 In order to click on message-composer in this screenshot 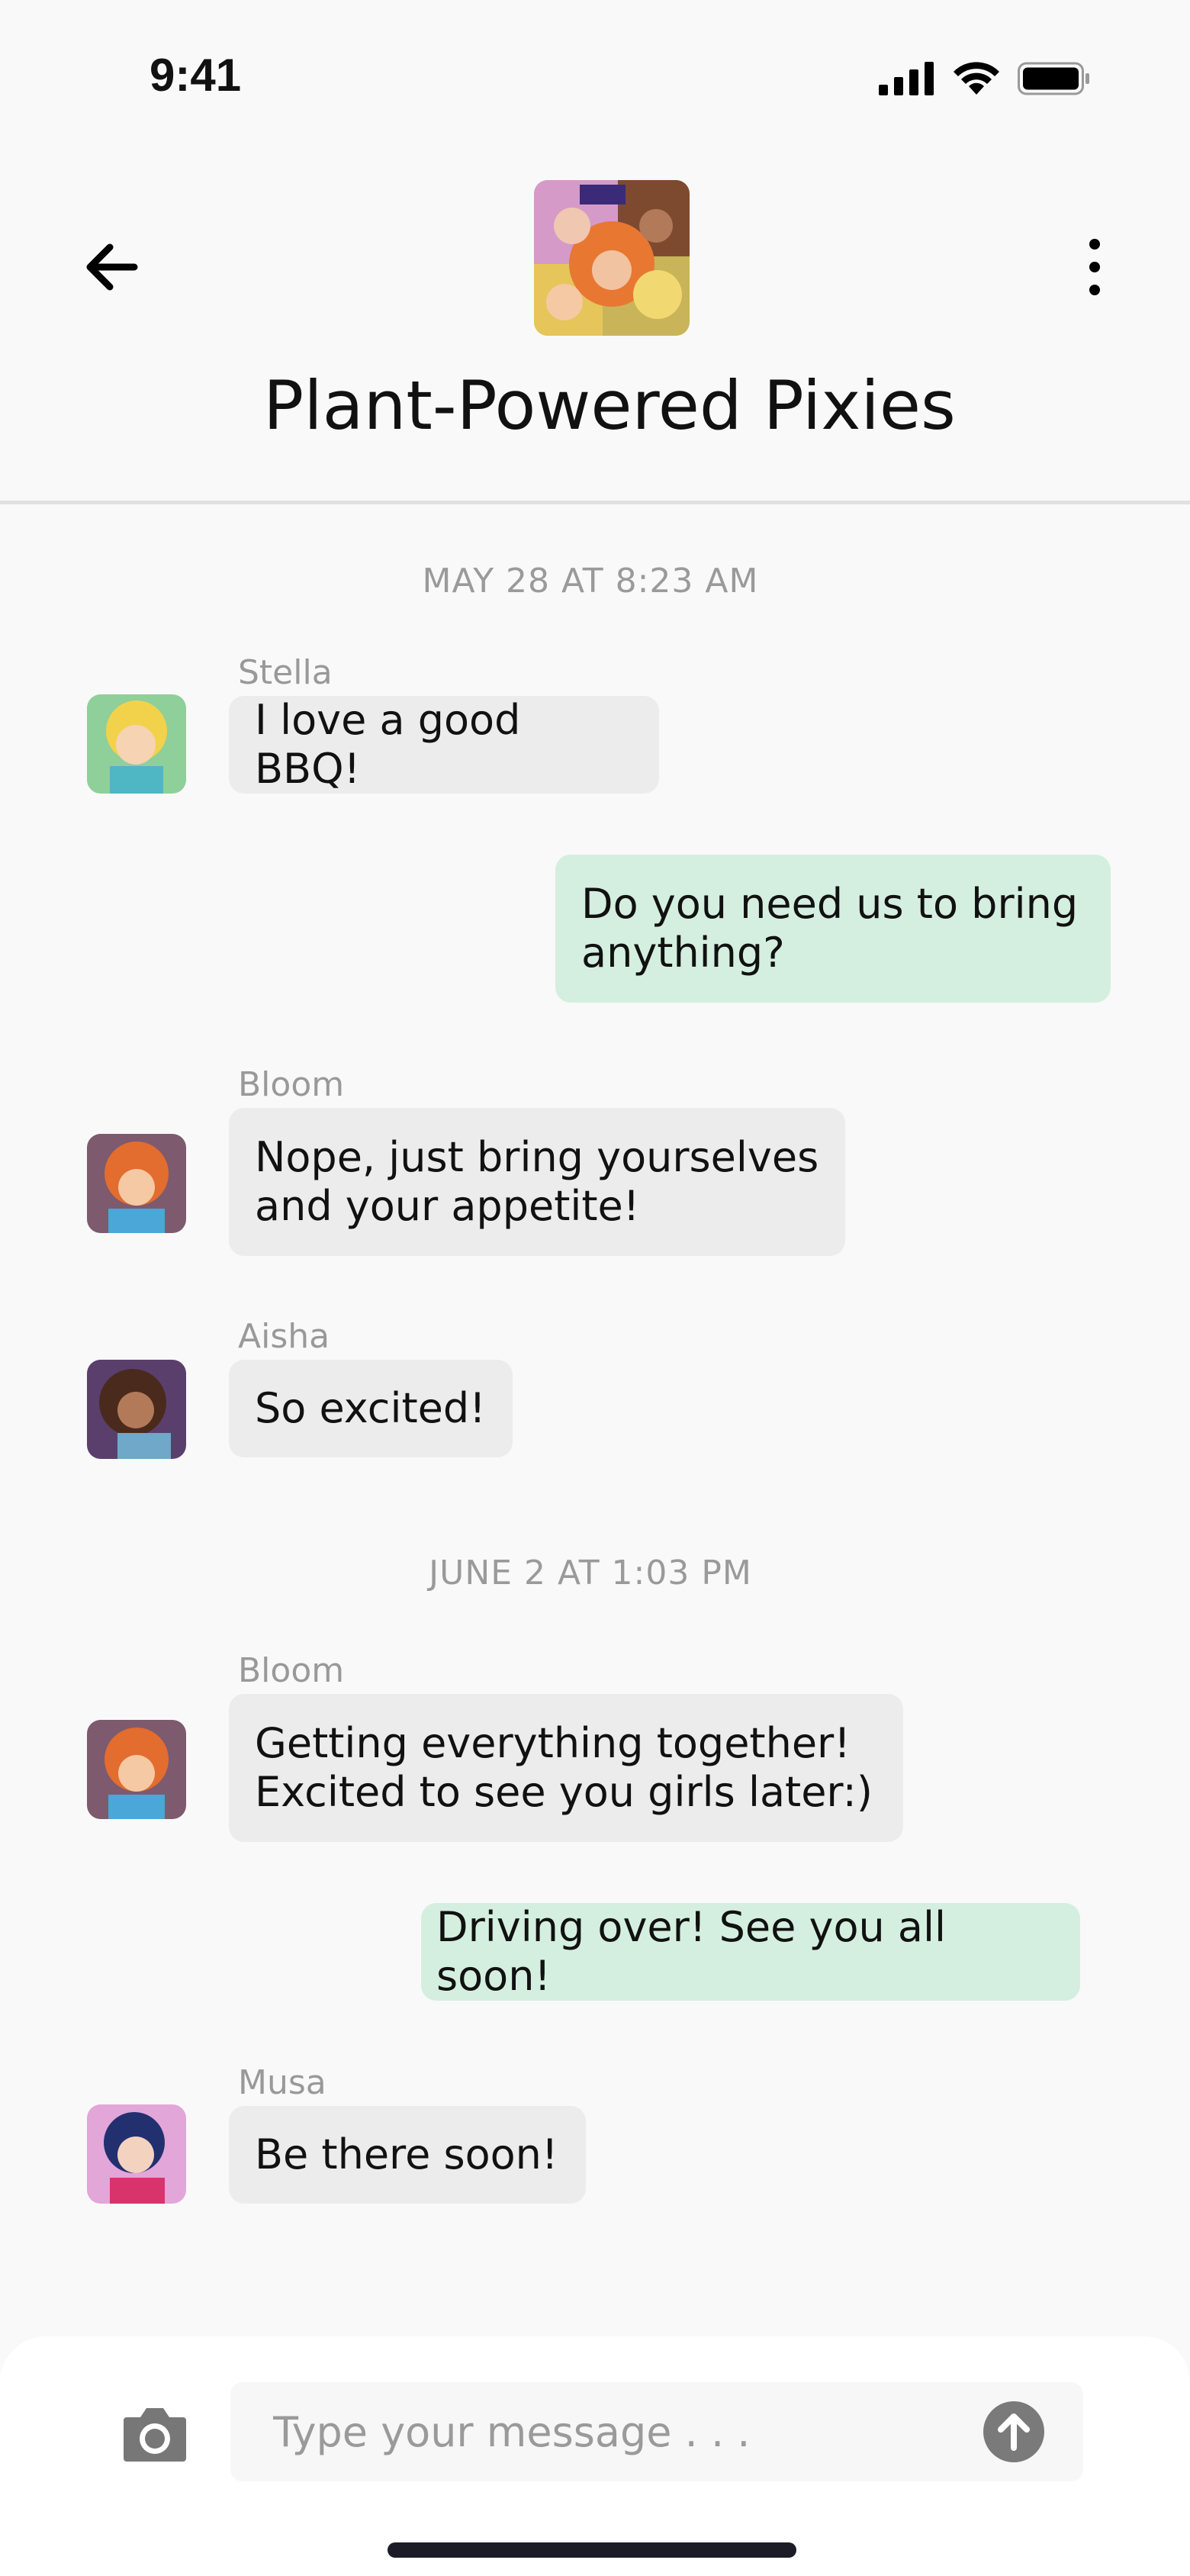, I will do `click(595, 2456)`.